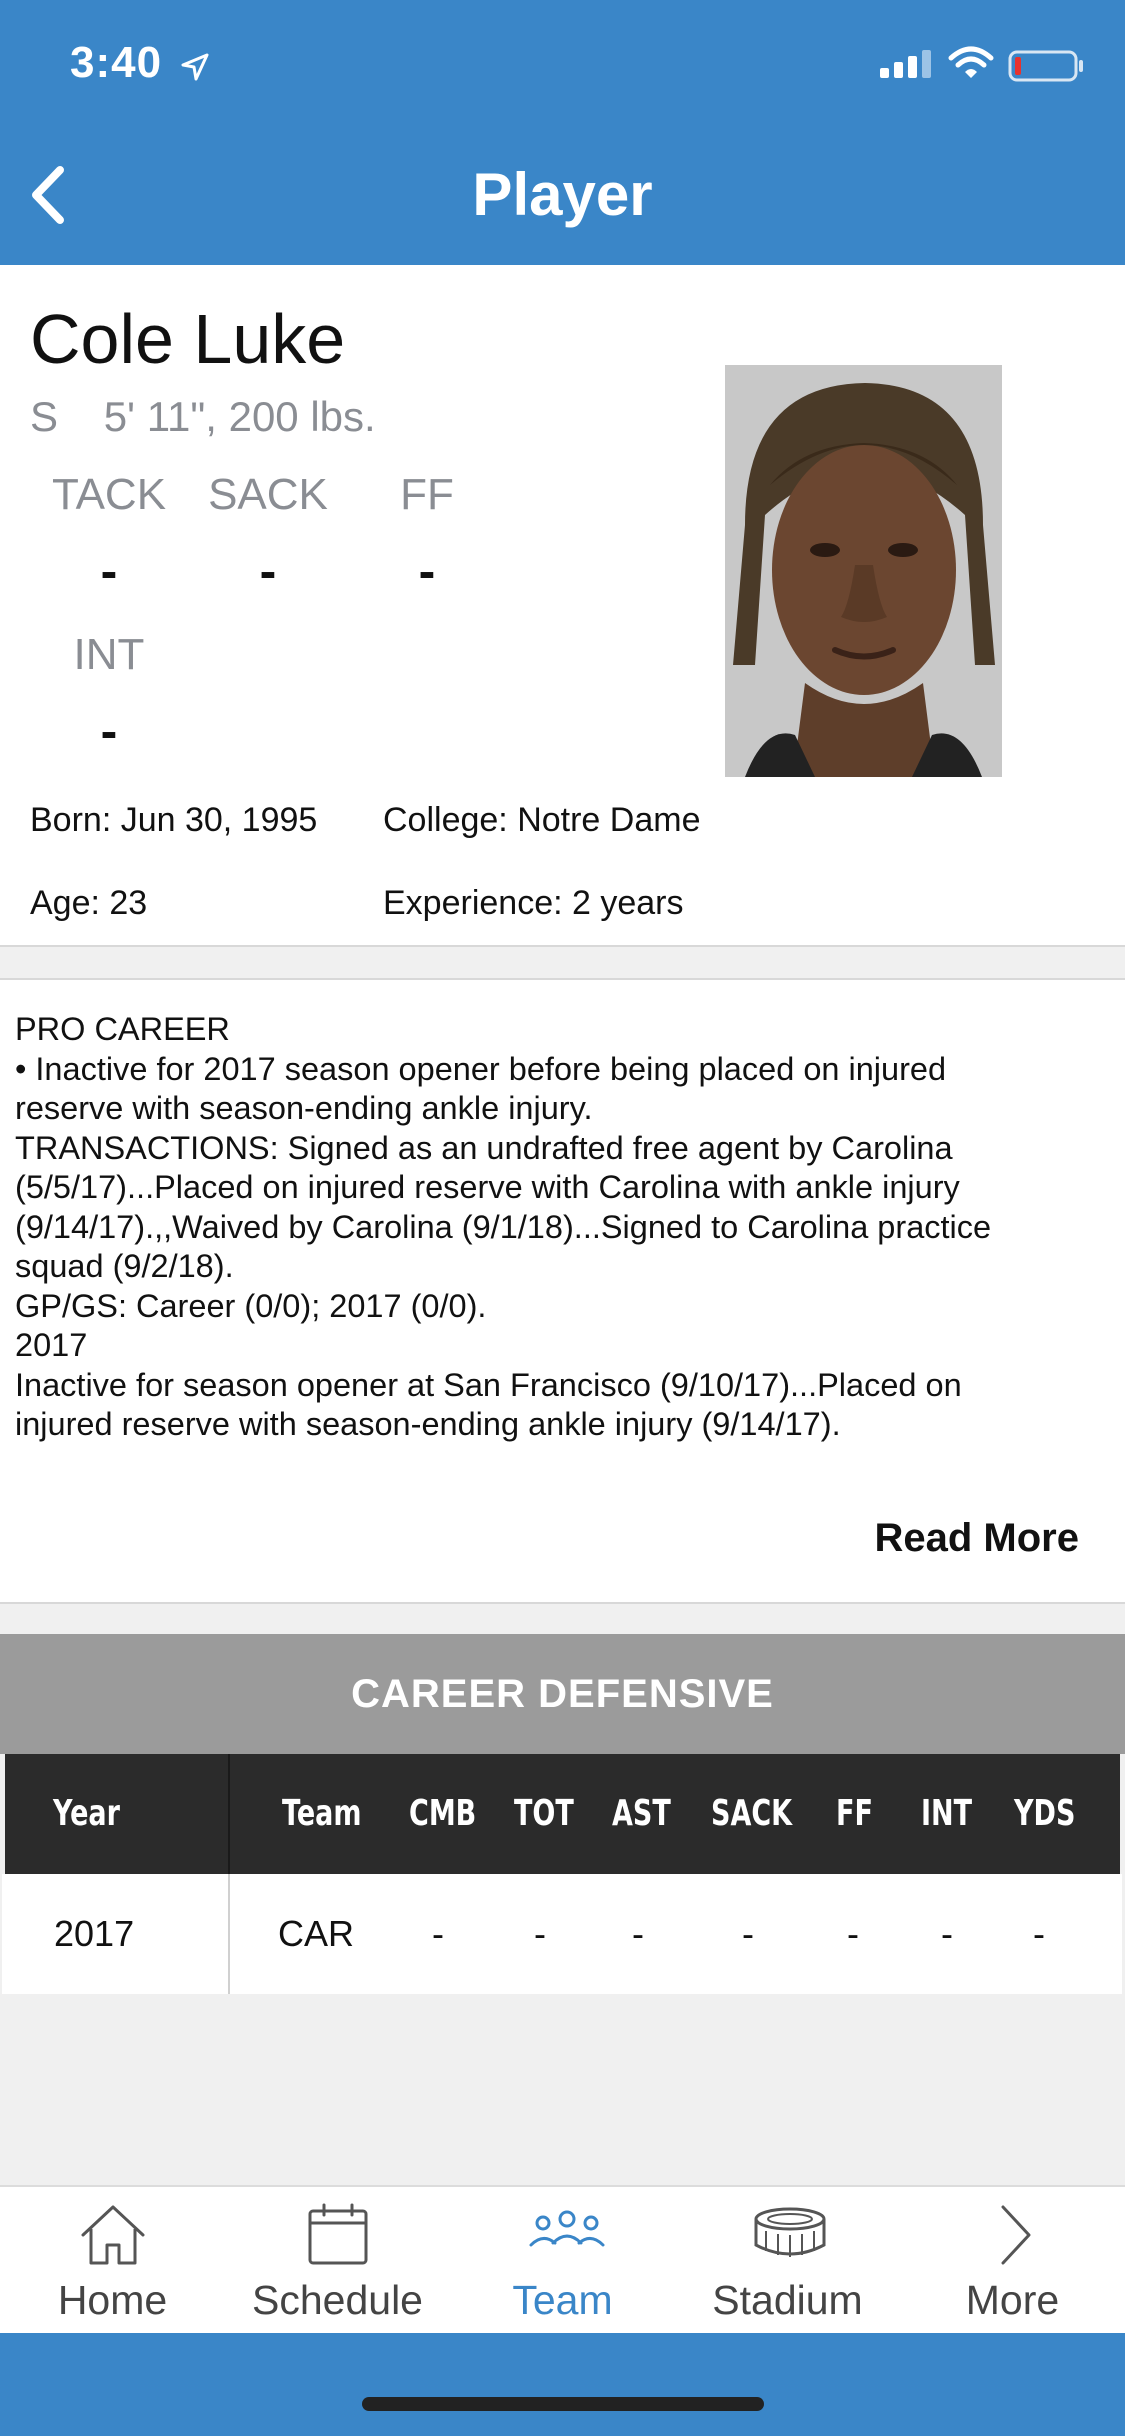 Image resolution: width=1125 pixels, height=2436 pixels. I want to click on chevron-right-icon, so click(1016, 2235).